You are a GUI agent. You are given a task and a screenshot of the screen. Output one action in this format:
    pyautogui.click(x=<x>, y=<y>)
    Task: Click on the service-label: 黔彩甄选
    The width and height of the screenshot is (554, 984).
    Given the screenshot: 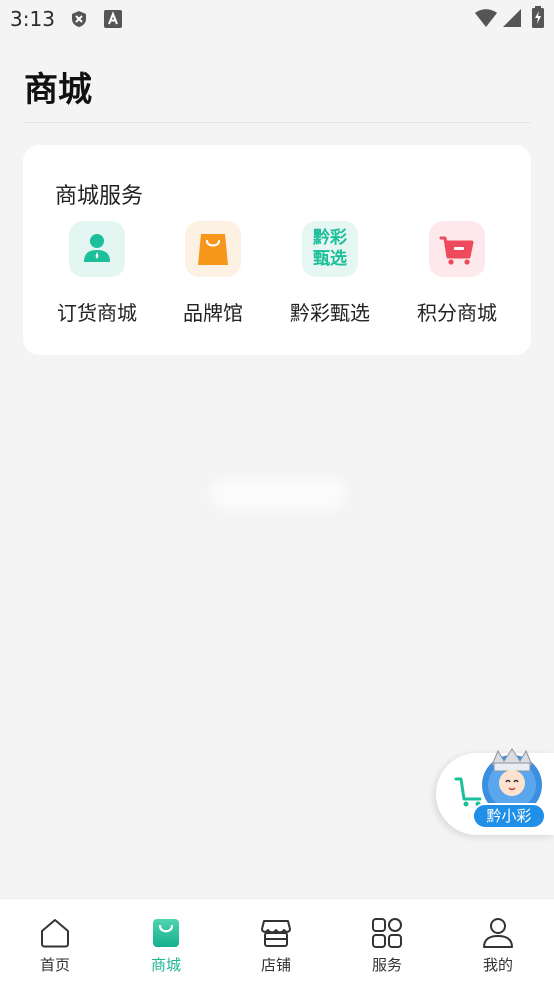 What is the action you would take?
    pyautogui.click(x=330, y=313)
    